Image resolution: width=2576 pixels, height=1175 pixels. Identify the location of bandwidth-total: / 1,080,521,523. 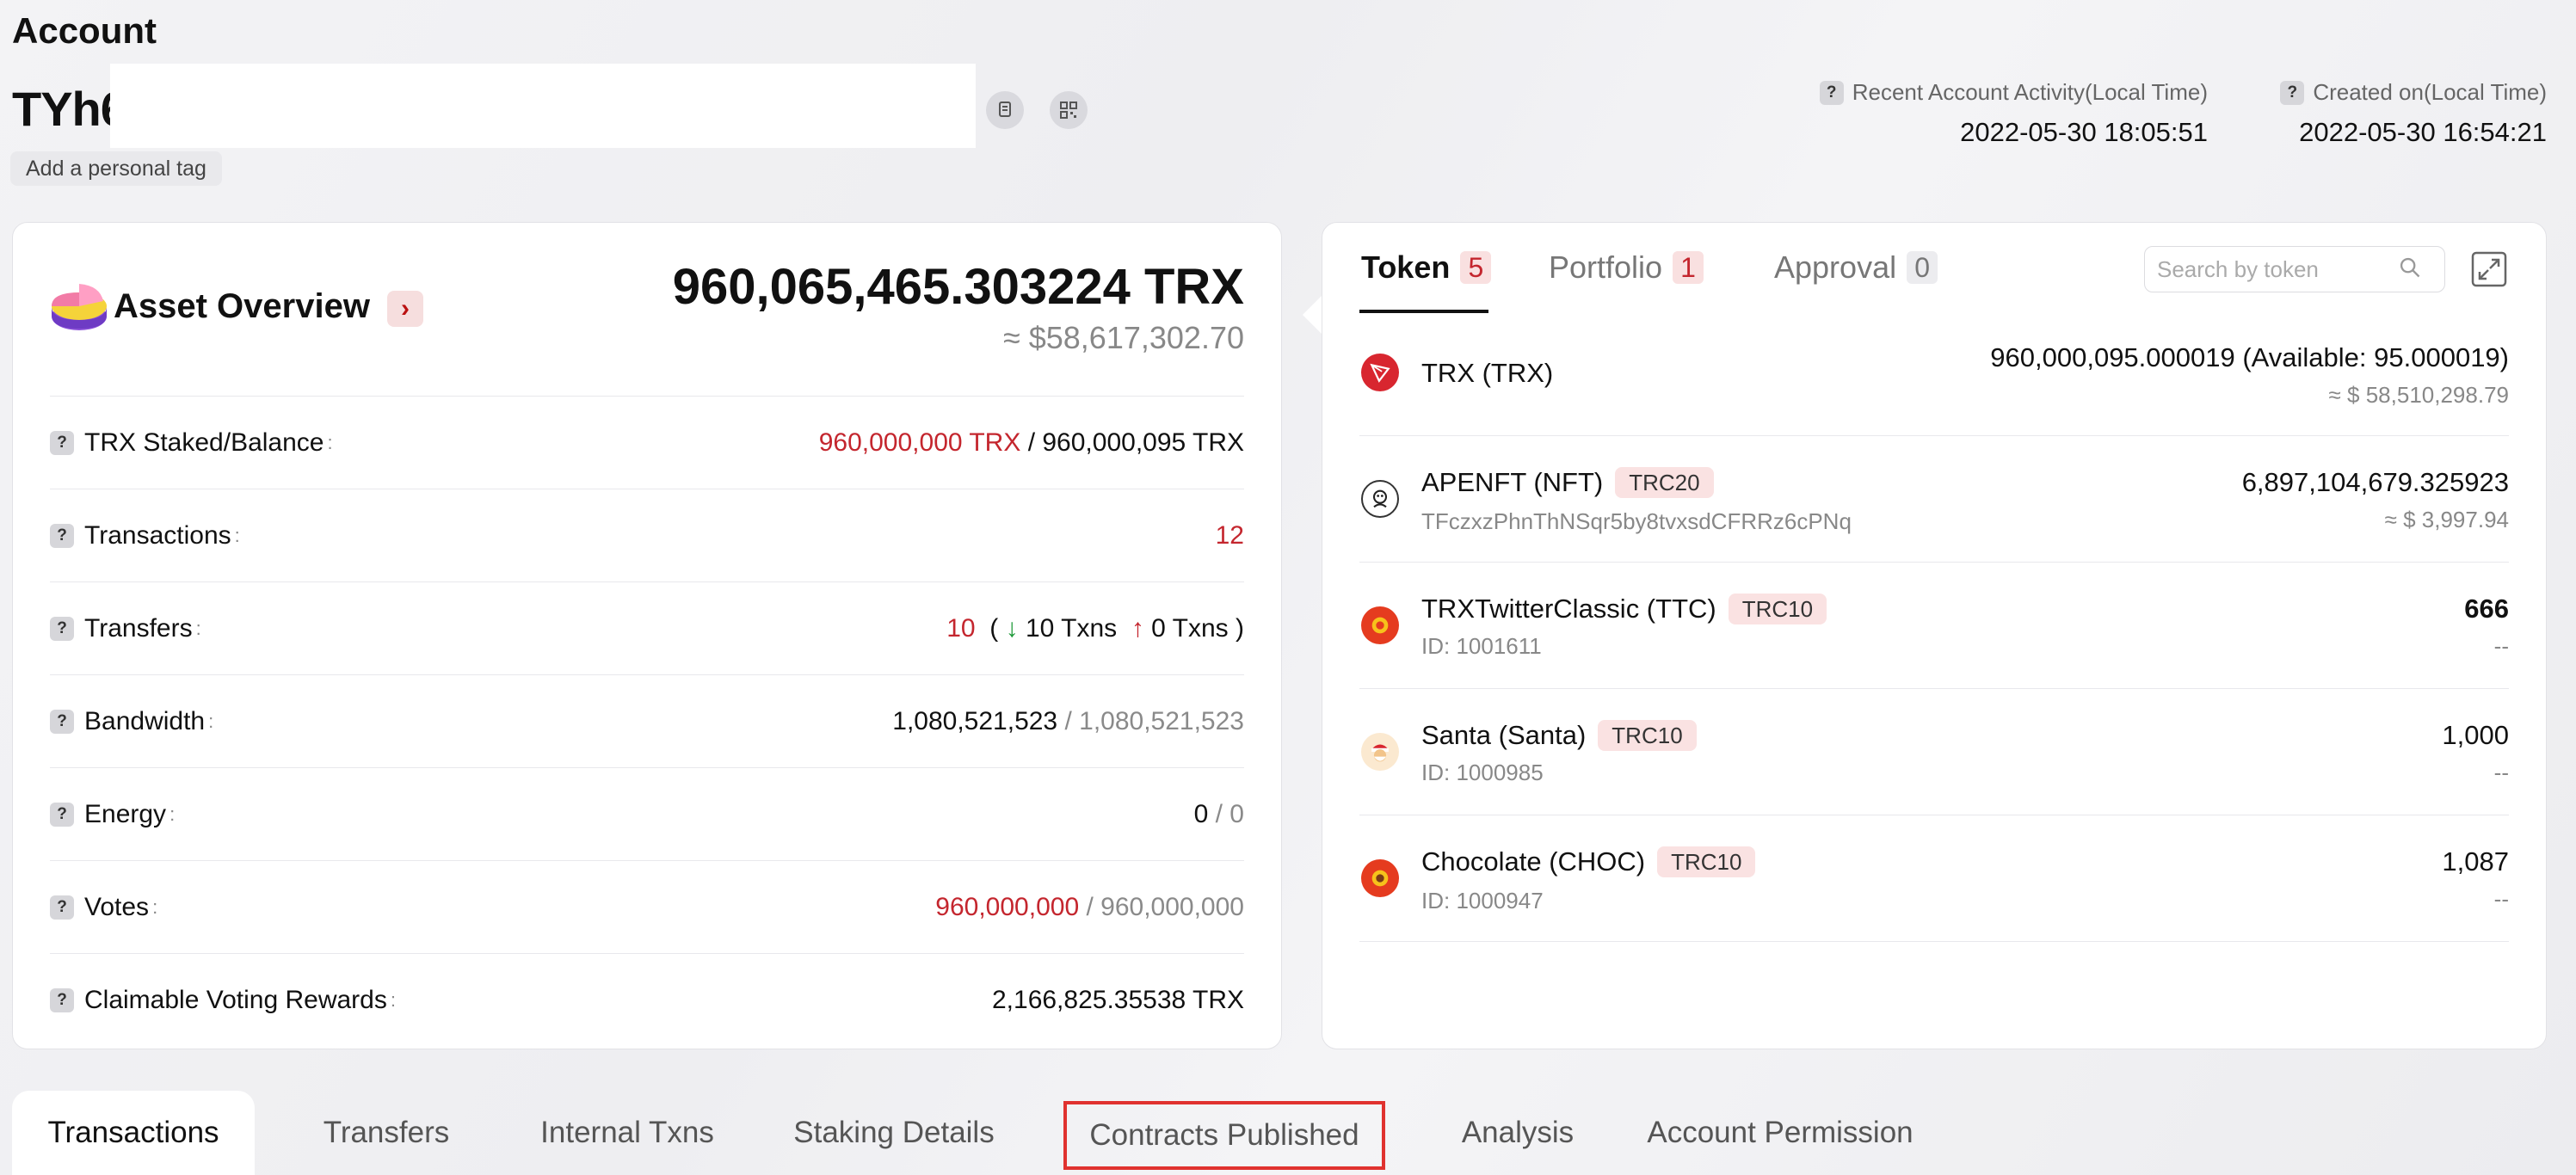
(1154, 720).